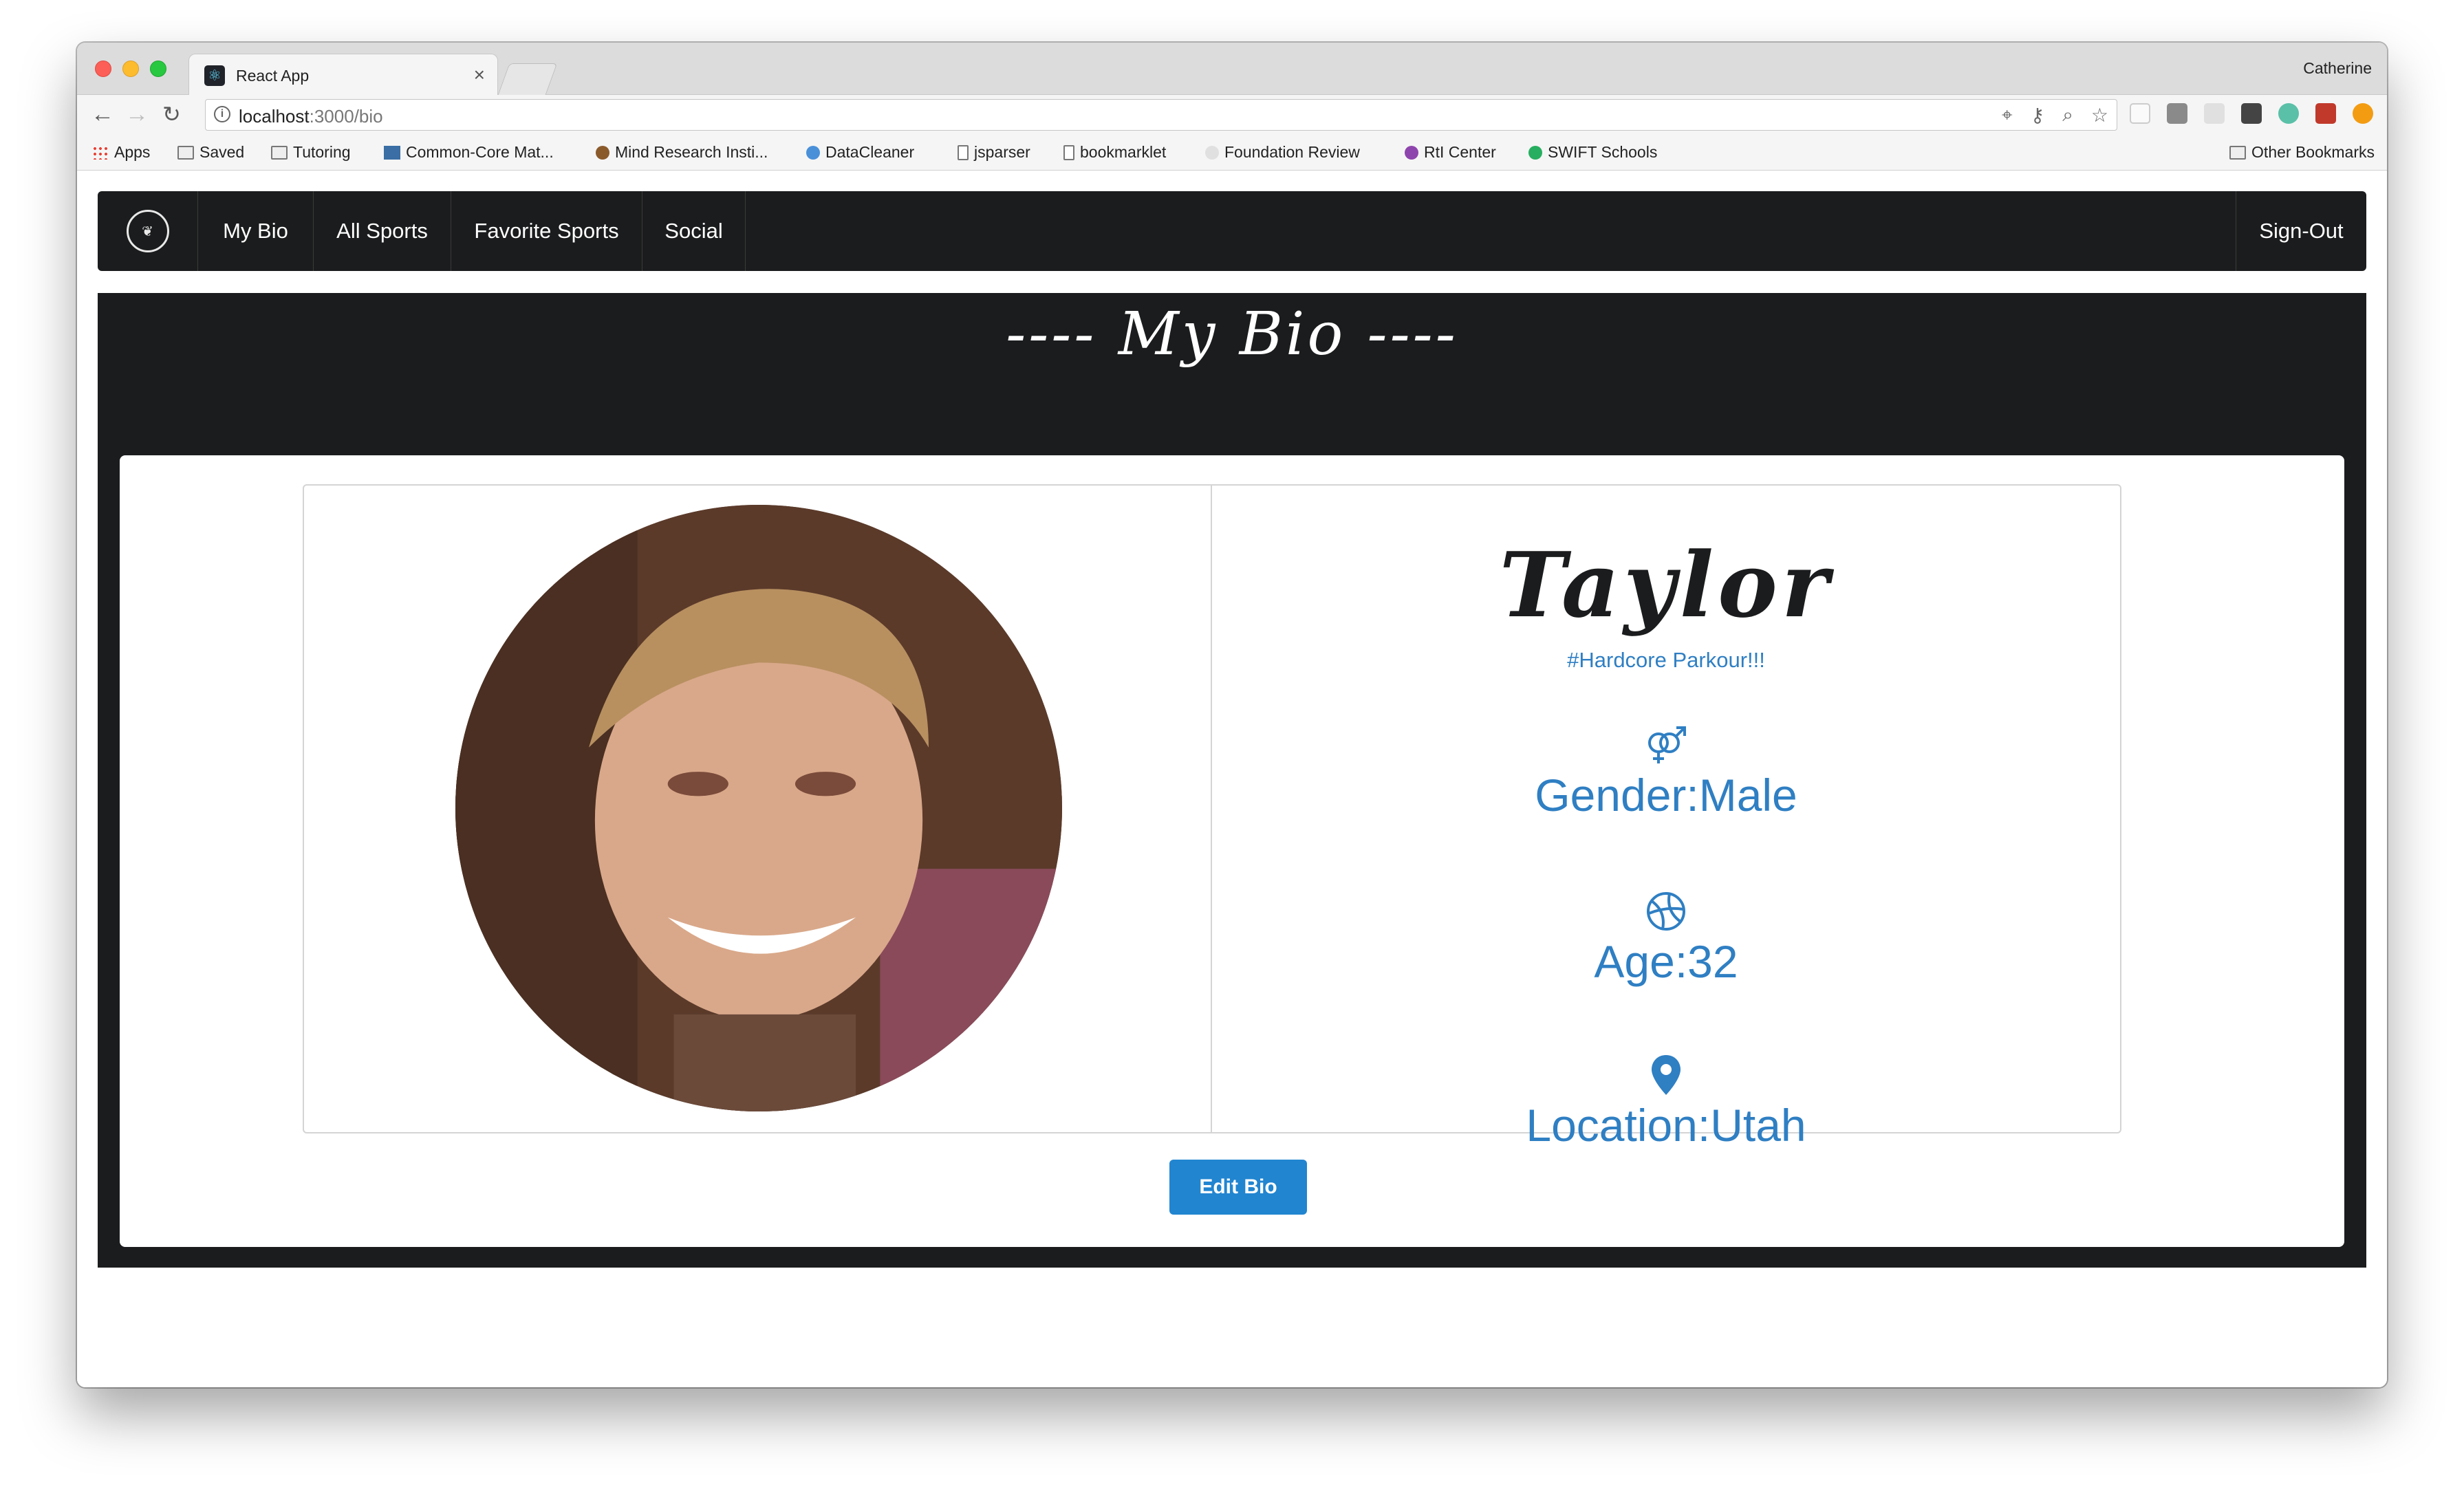 Image resolution: width=2464 pixels, height=1498 pixels. What do you see at coordinates (1603, 152) in the screenshot?
I see `bookmark-label: SWIFT Schools` at bounding box center [1603, 152].